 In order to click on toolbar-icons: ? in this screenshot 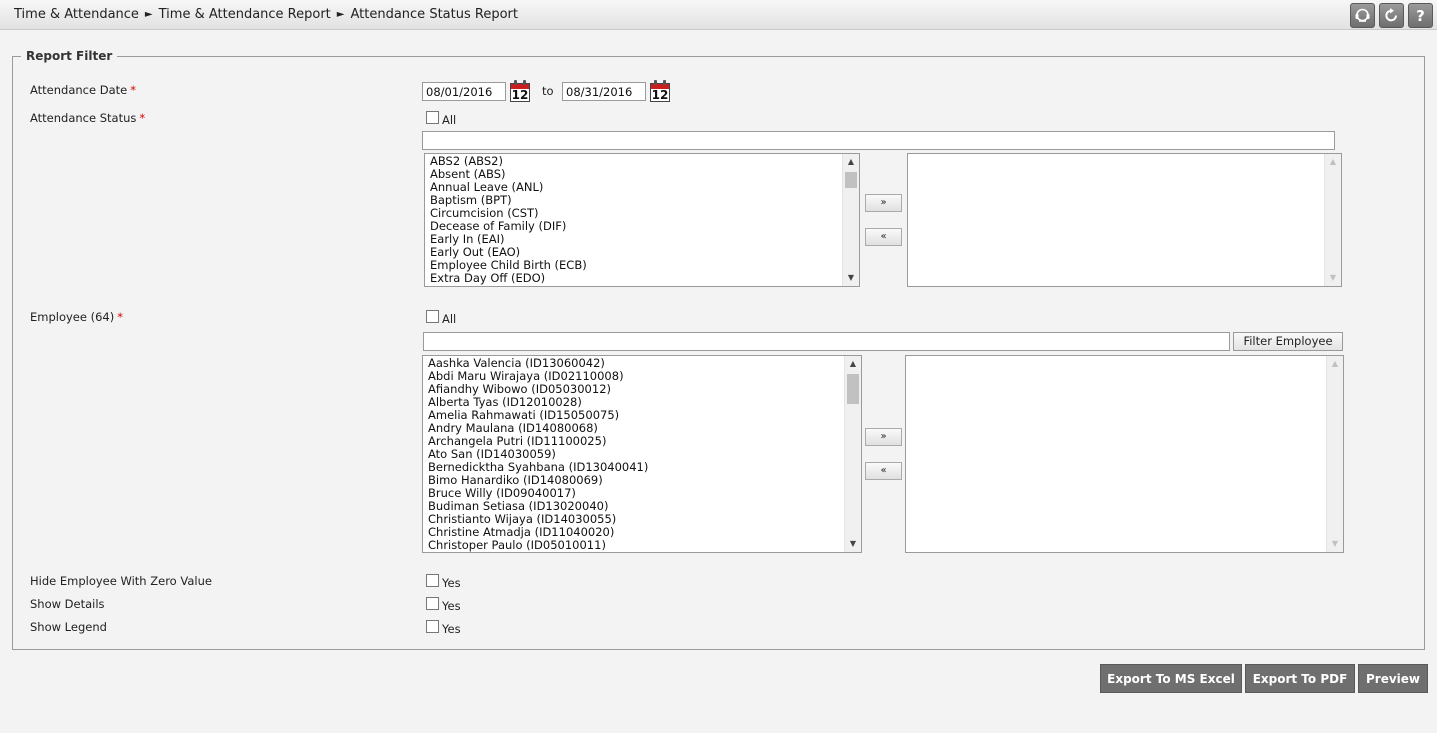, I will do `click(1391, 15)`.